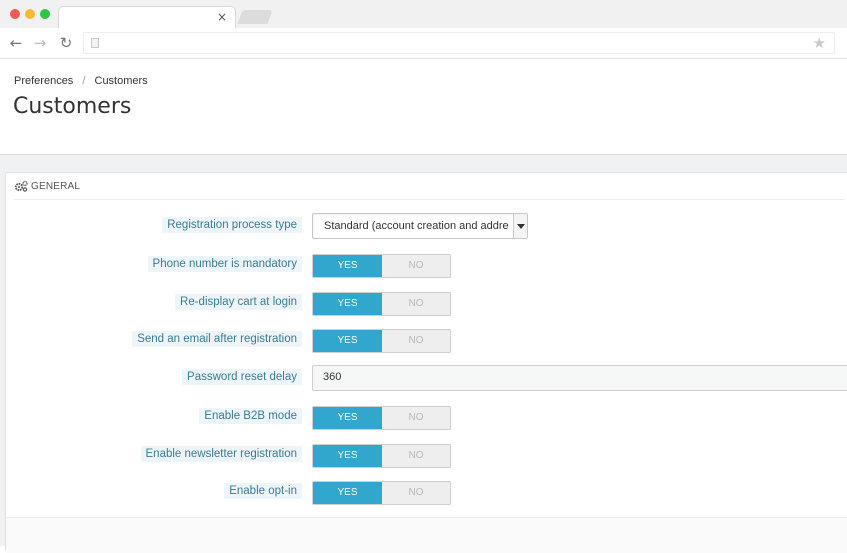  Describe the element at coordinates (347, 418) in the screenshot. I see `b2b-mode-yes: YES` at that location.